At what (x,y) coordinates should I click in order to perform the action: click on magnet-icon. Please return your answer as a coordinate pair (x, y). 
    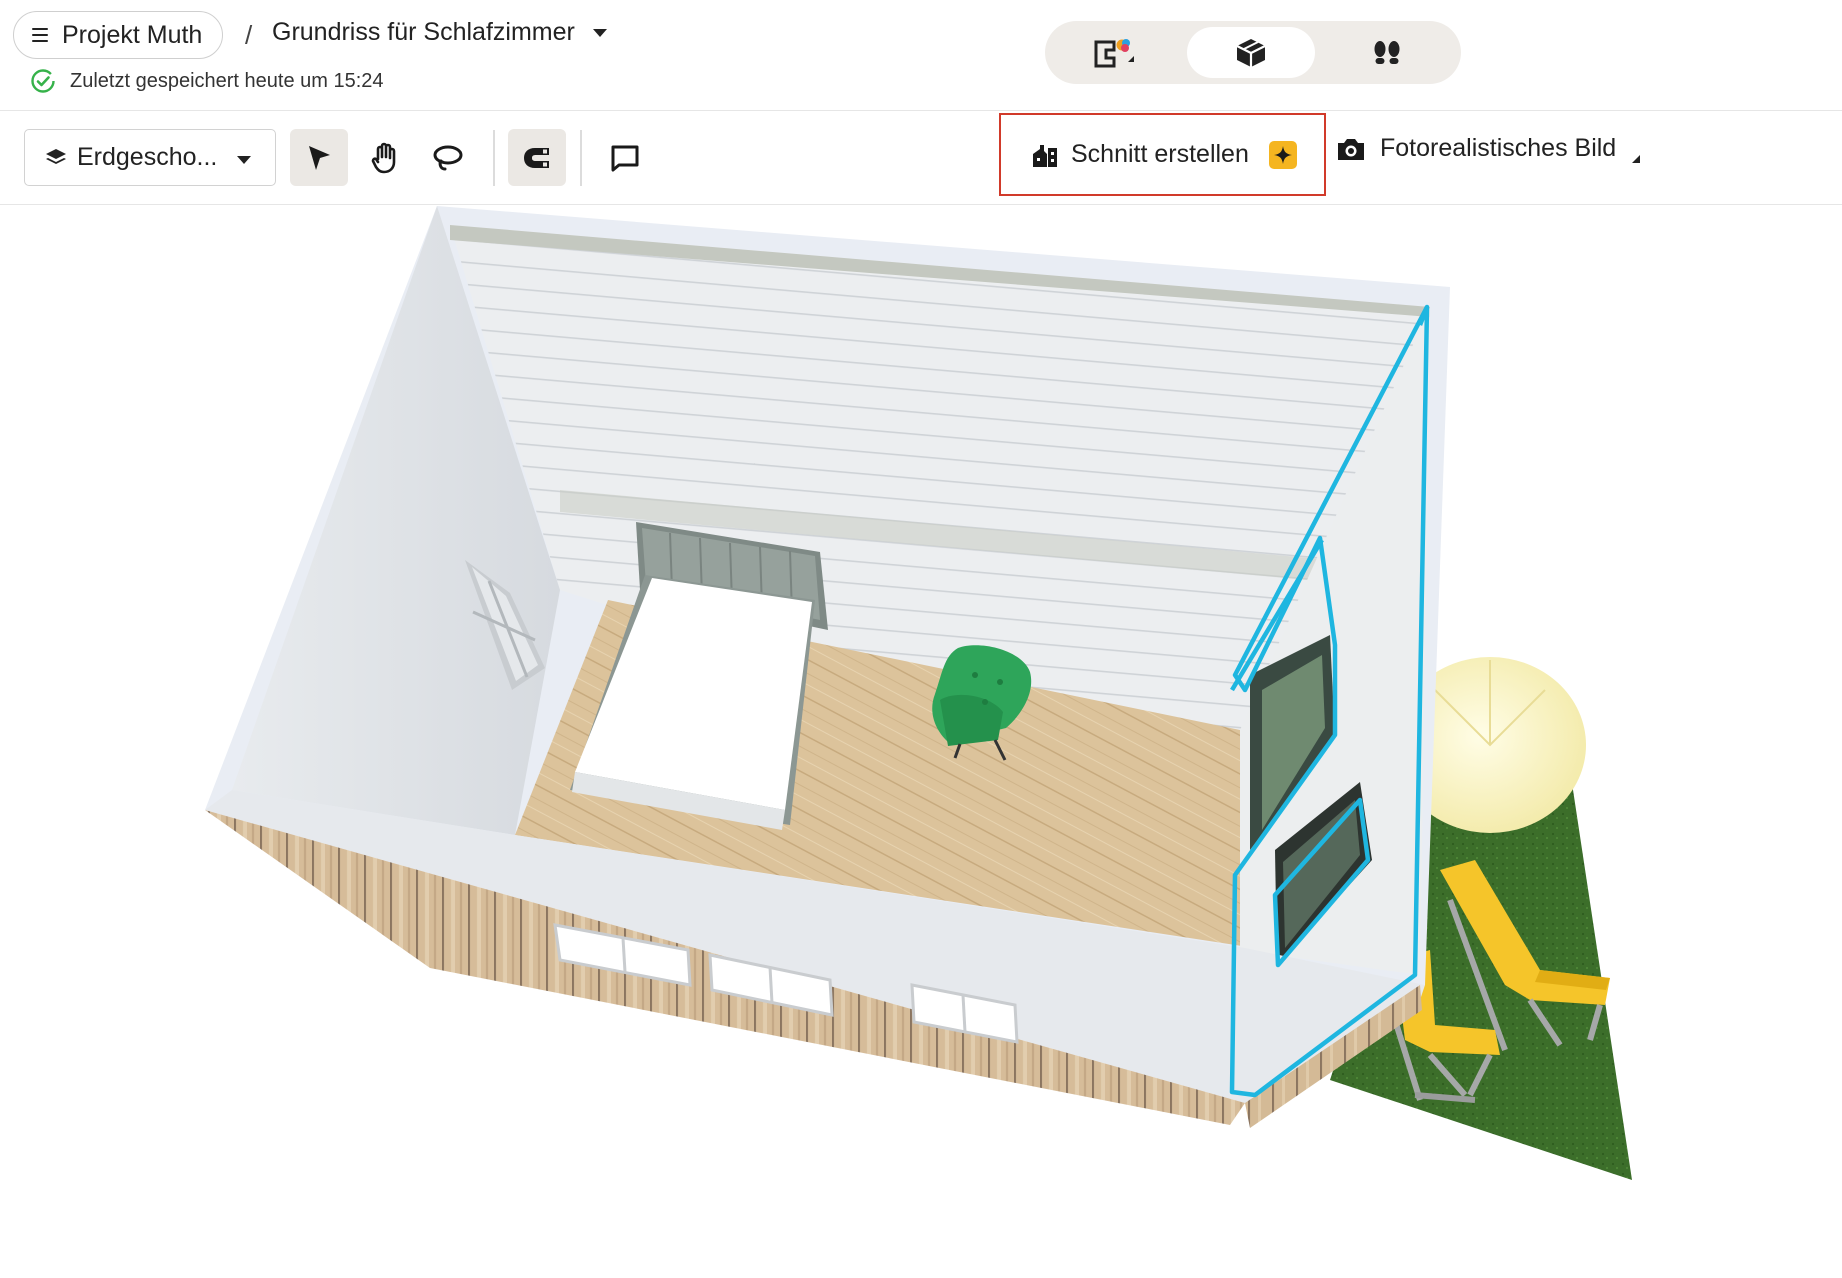
    Looking at the image, I should click on (536, 157).